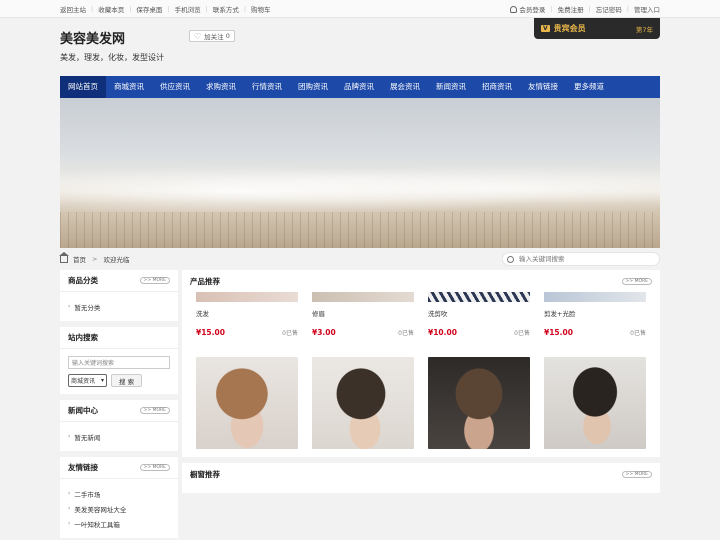  I want to click on list-item: › 暂无新闻, so click(119, 436).